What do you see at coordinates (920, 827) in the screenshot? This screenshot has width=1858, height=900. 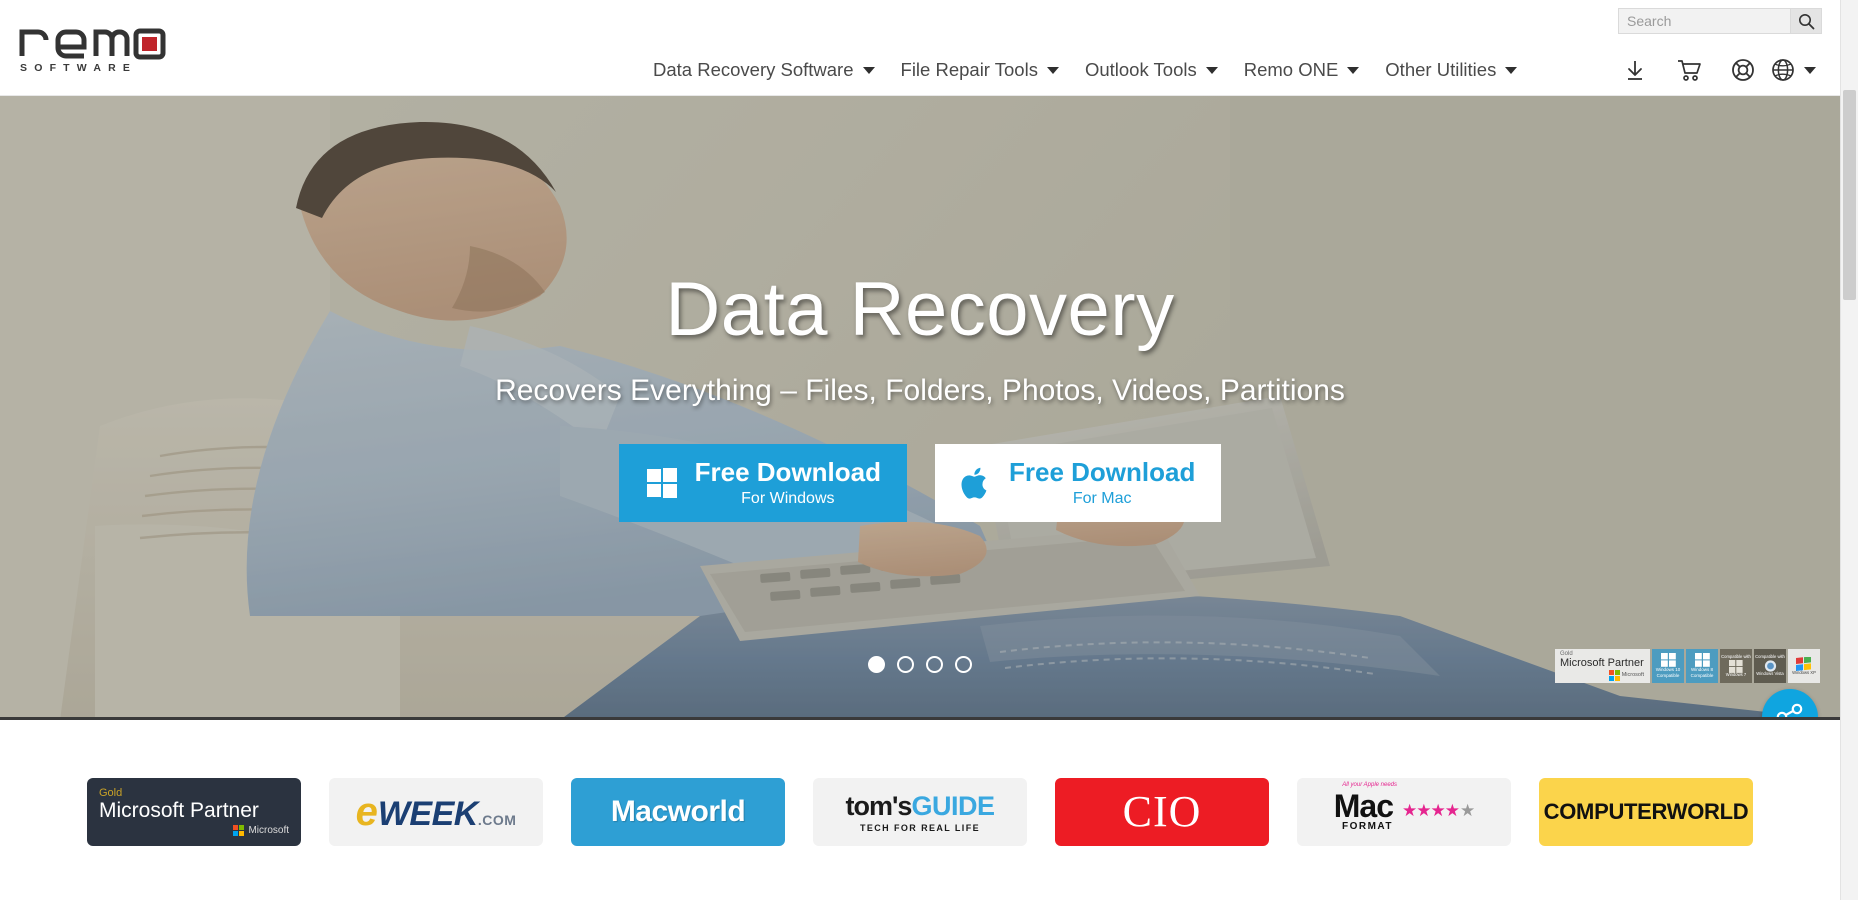 I see `toms-tagline: TECH FOR REAL LIFE` at bounding box center [920, 827].